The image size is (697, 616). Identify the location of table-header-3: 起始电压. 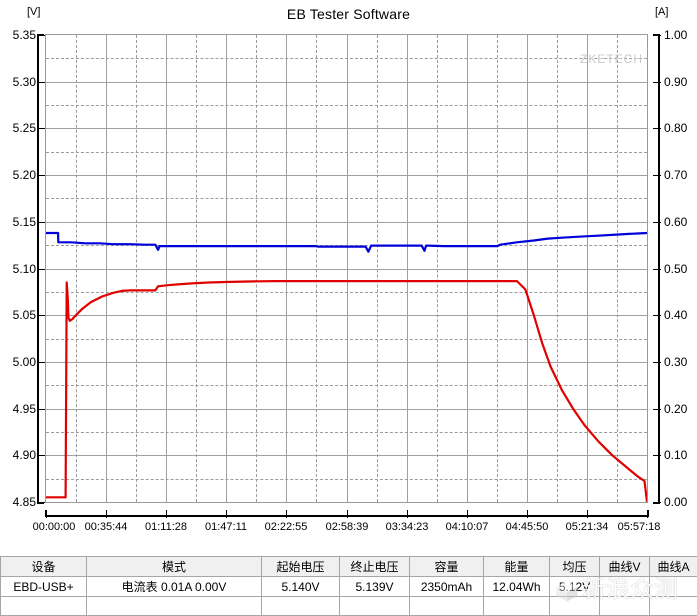
(301, 567).